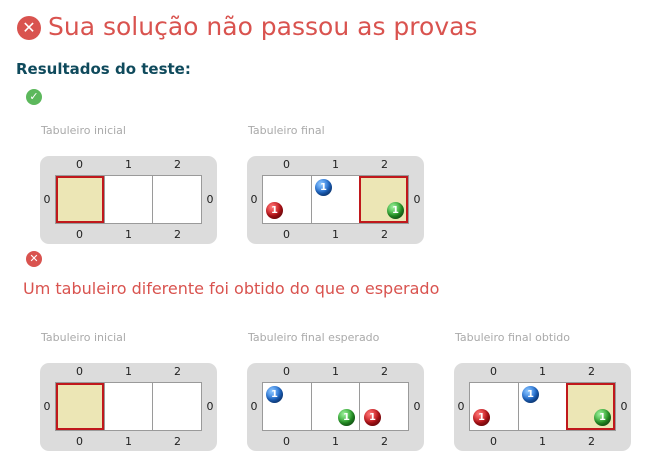 Image resolution: width=666 pixels, height=470 pixels. Describe the element at coordinates (263, 26) in the screenshot. I see `page-title: Sua solução não passou as provas` at that location.